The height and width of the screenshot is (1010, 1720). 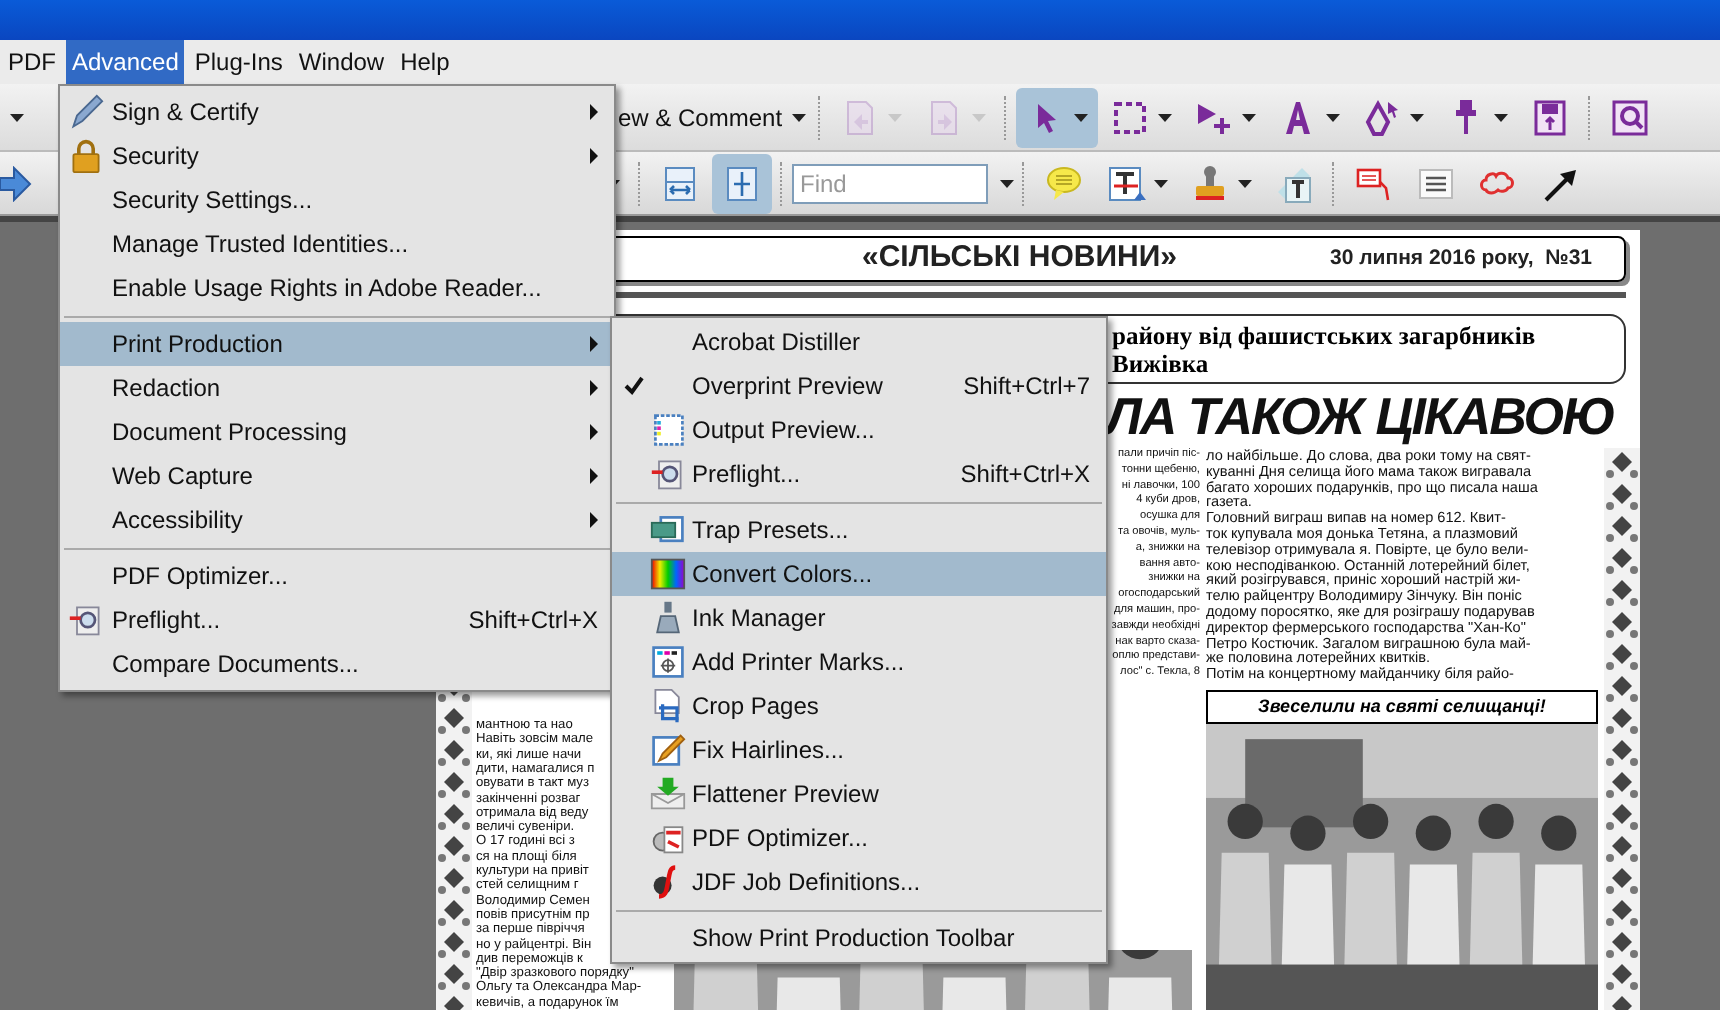 I want to click on printer-marks-icon, so click(x=668, y=662).